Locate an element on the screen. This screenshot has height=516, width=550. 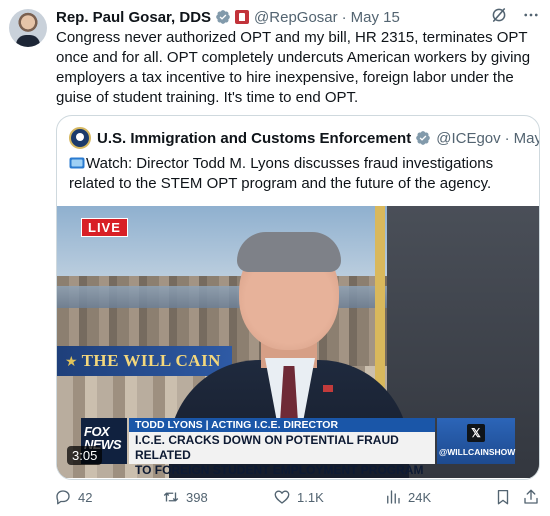
grok-icon is located at coordinates (499, 15).